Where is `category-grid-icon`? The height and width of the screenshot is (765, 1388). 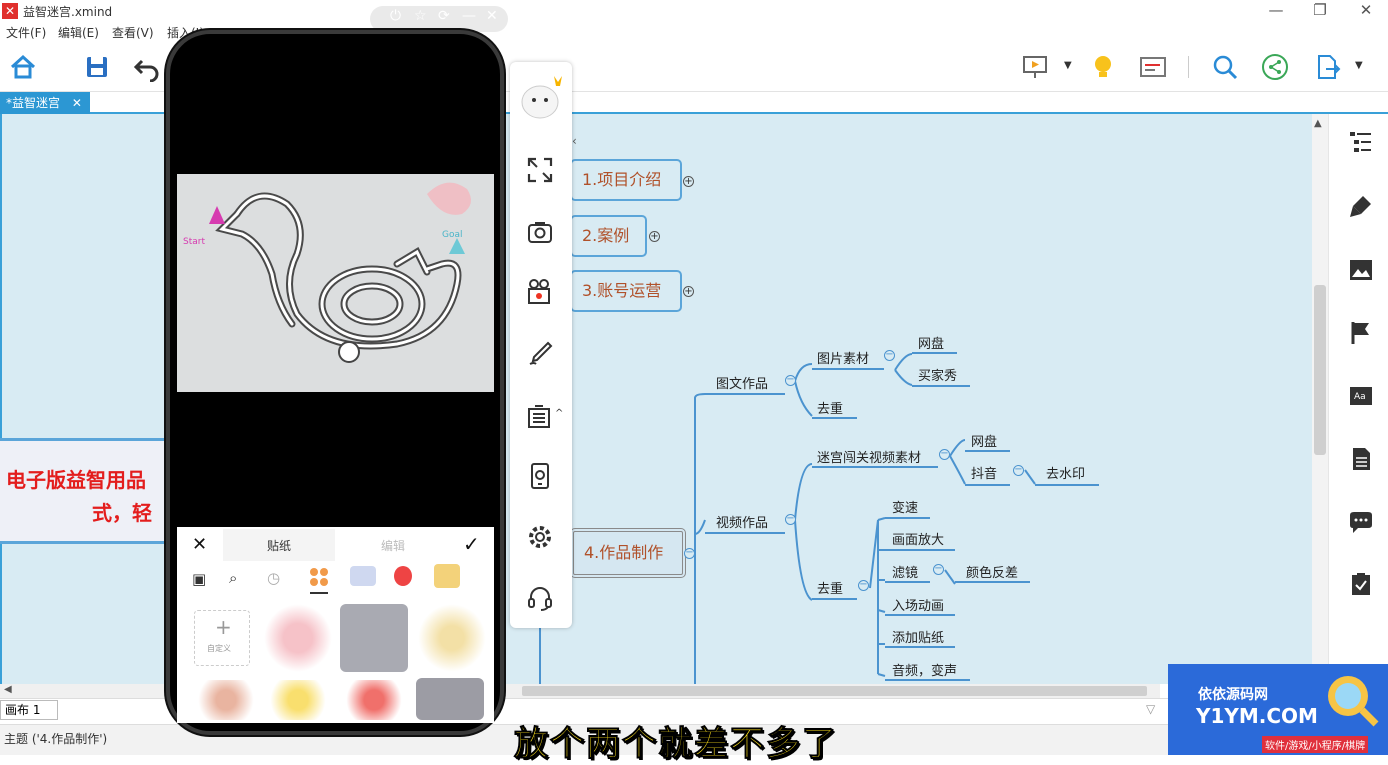 category-grid-icon is located at coordinates (319, 577).